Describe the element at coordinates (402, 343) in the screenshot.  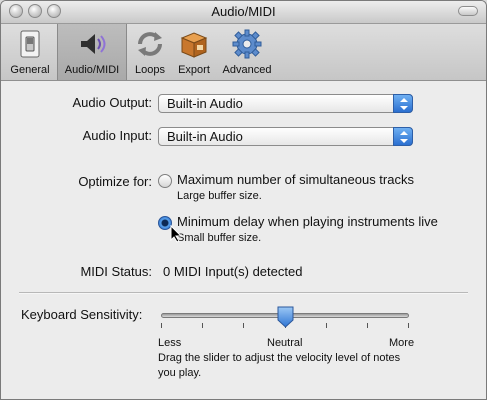
I see `slider-max-label: More` at that location.